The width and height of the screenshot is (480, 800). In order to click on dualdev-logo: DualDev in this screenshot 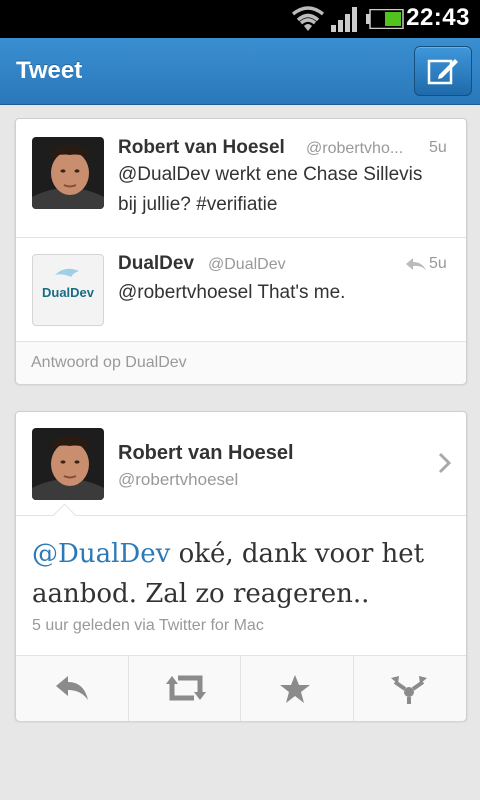, I will do `click(68, 292)`.